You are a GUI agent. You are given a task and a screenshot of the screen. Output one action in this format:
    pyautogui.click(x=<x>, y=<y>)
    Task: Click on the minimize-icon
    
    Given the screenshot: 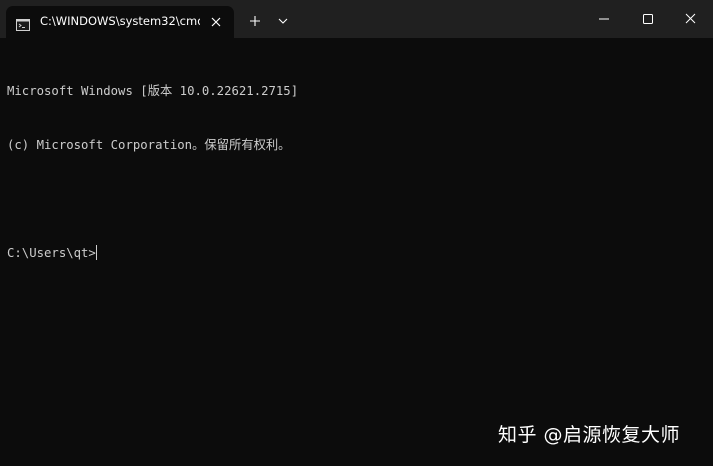 What is the action you would take?
    pyautogui.click(x=604, y=19)
    